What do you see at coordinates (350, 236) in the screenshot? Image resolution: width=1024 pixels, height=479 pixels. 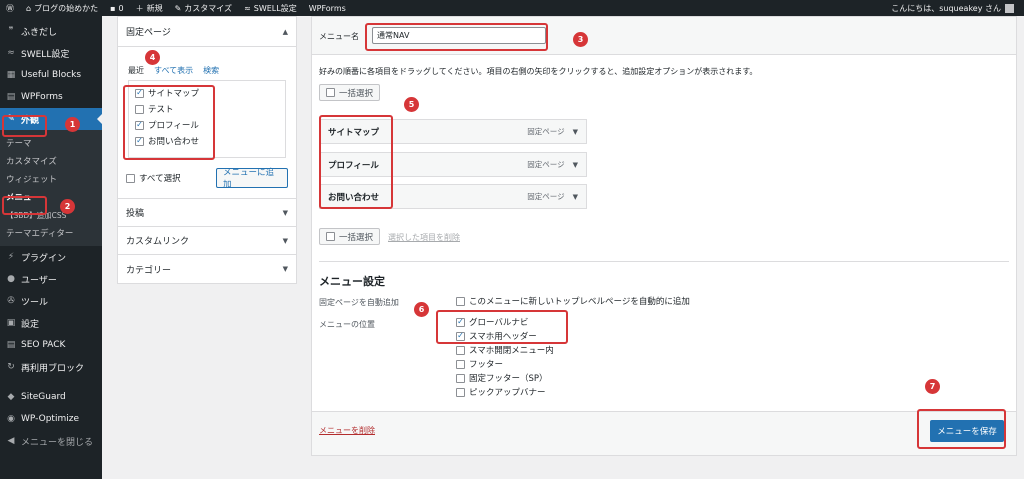 I see `bulk-select-button-bottom: 一括選択` at bounding box center [350, 236].